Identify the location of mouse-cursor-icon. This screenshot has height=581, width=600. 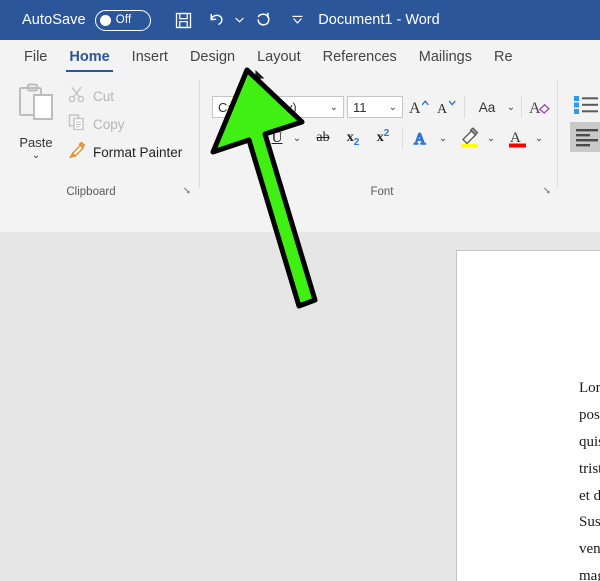
(261, 78).